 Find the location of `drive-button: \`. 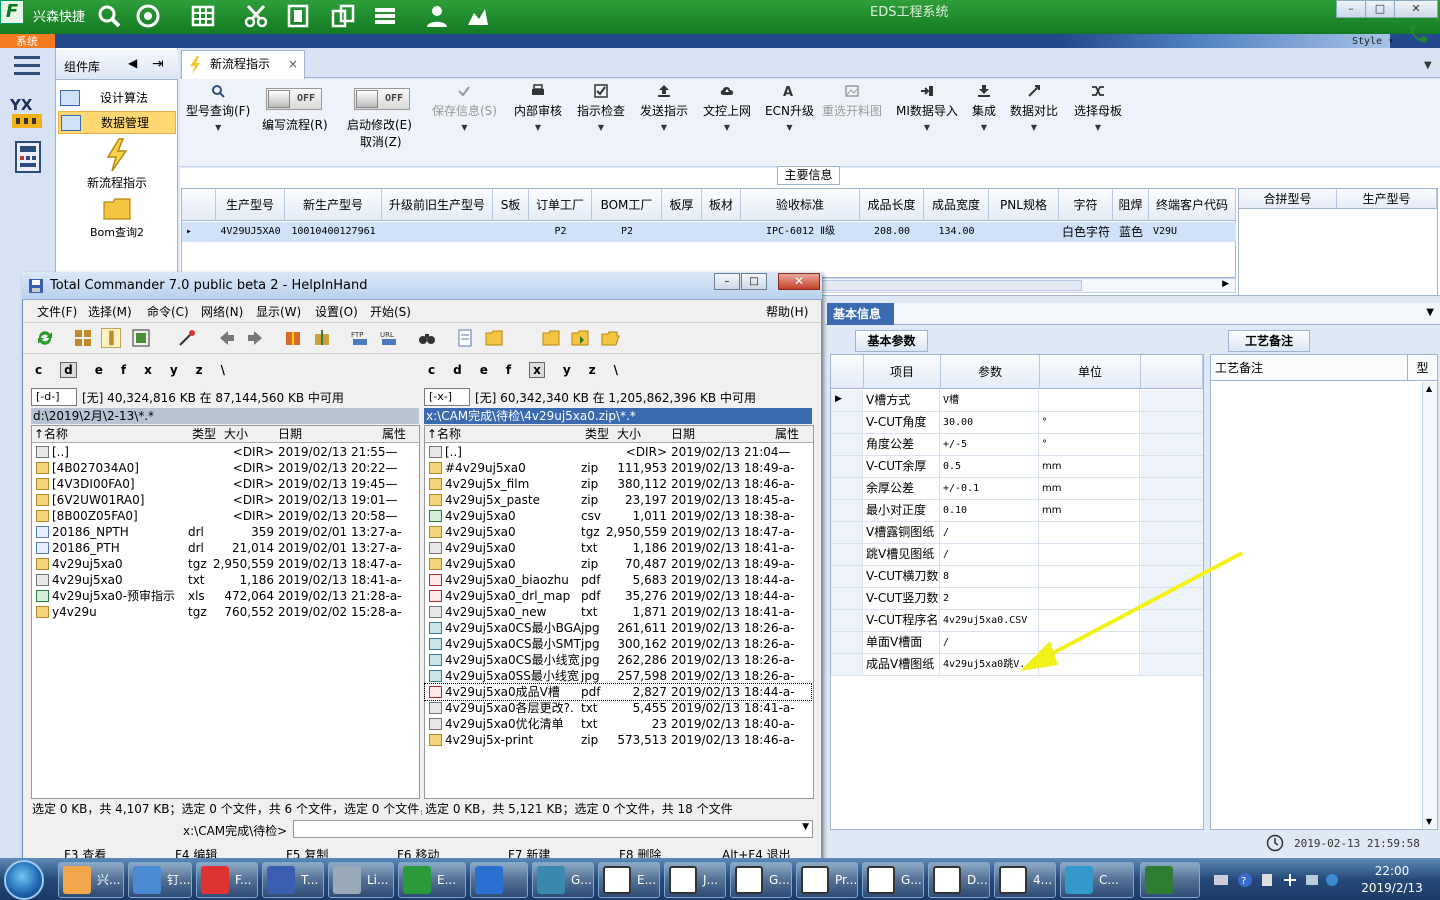

drive-button: \ is located at coordinates (616, 370).